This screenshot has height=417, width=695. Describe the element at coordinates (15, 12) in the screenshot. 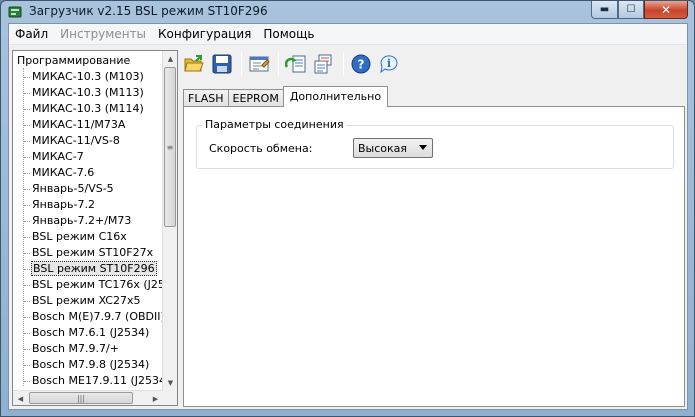

I see `app-icon` at that location.